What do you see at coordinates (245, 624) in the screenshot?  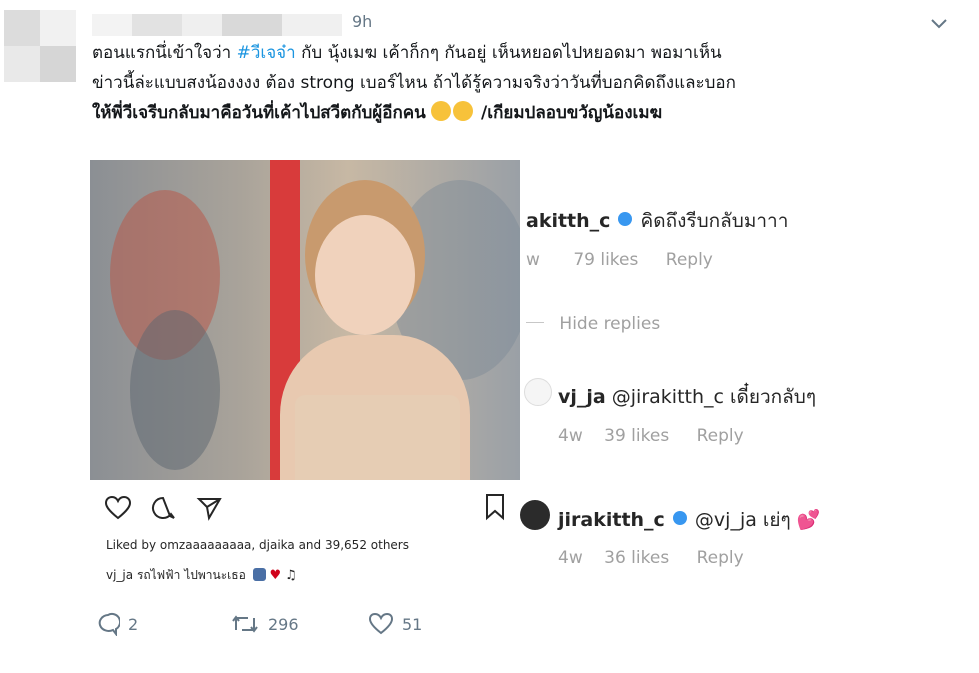 I see `retweet-icon` at bounding box center [245, 624].